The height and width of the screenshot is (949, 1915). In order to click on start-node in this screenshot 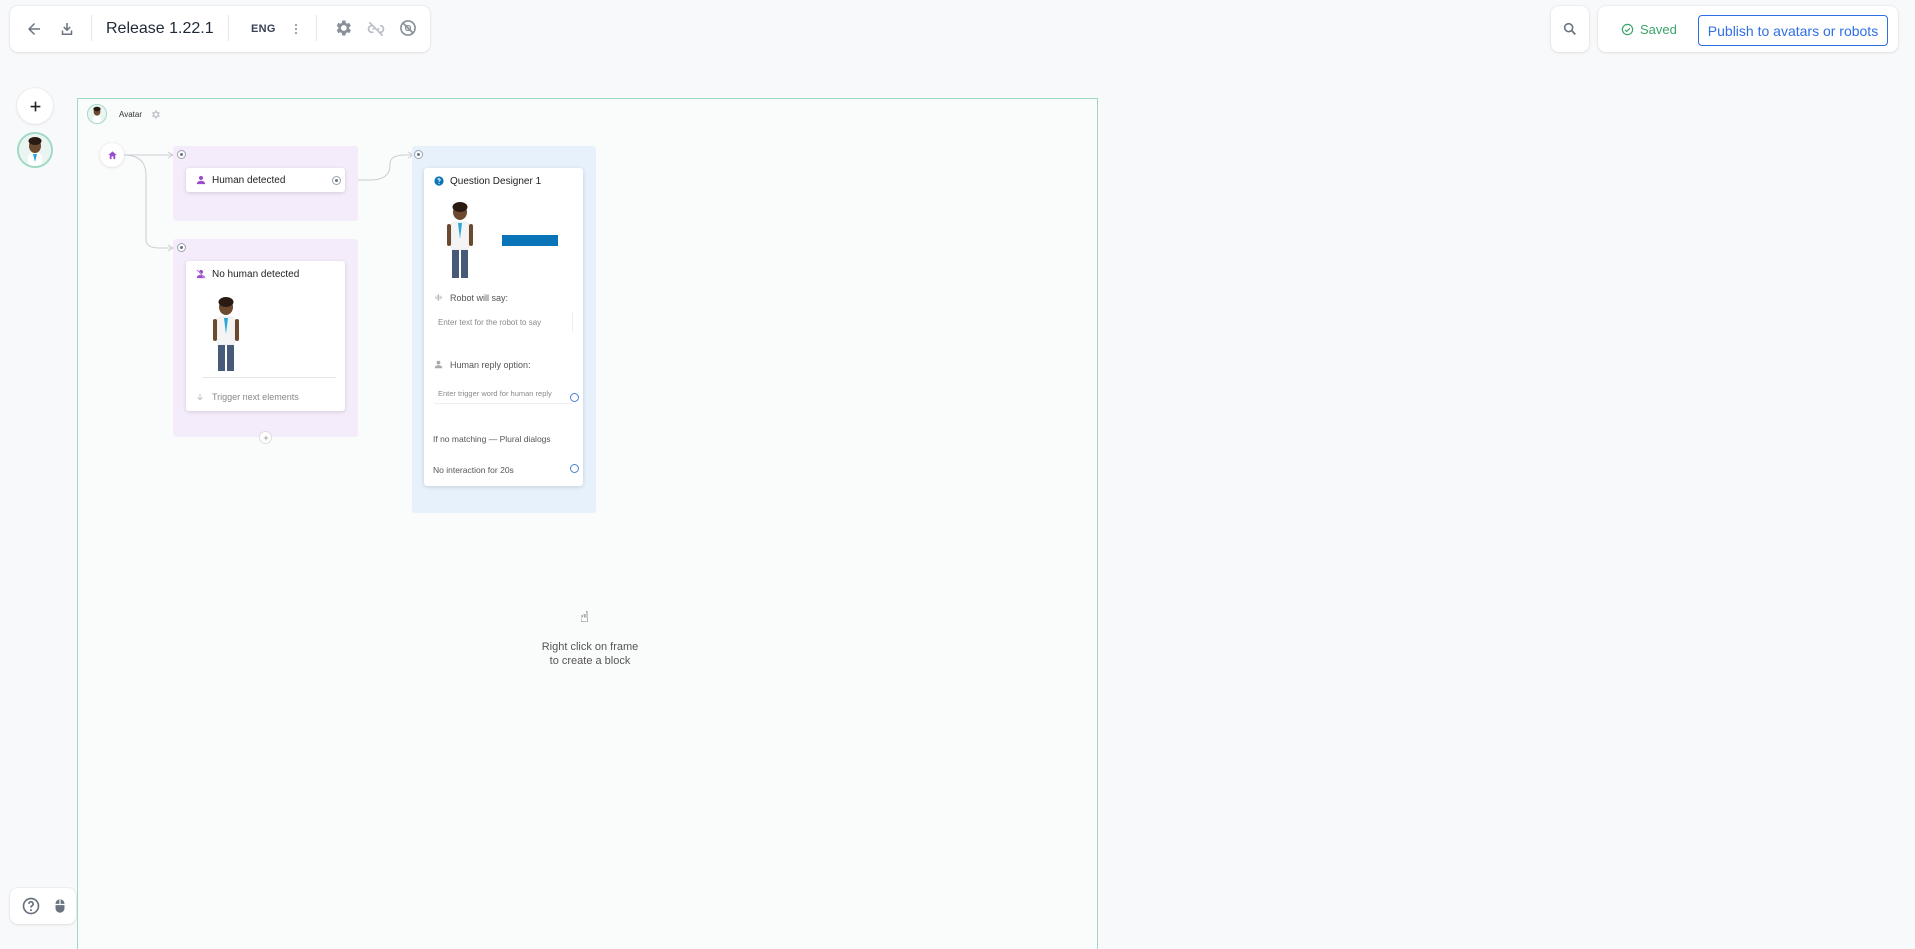, I will do `click(112, 155)`.